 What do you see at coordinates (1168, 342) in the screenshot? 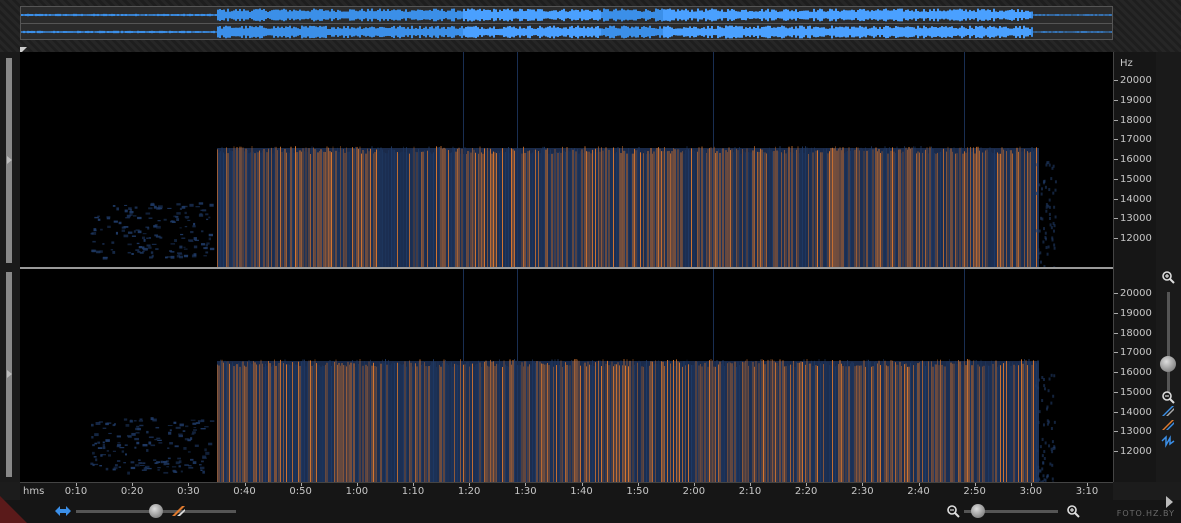
I see `vertical-zoom-slider-track` at bounding box center [1168, 342].